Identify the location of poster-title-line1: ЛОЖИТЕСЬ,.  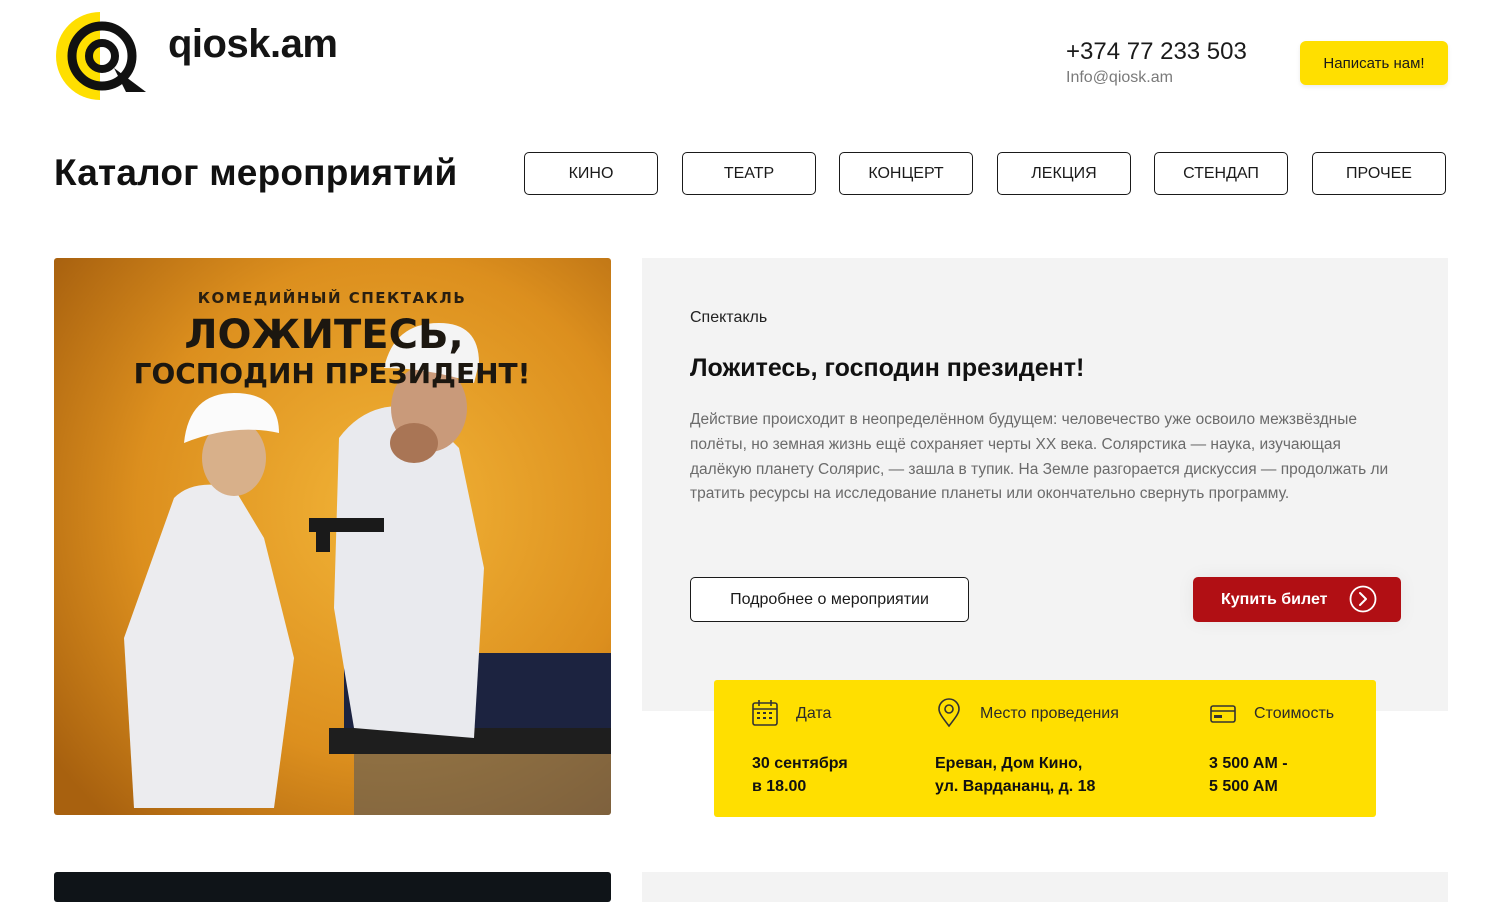
(323, 335).